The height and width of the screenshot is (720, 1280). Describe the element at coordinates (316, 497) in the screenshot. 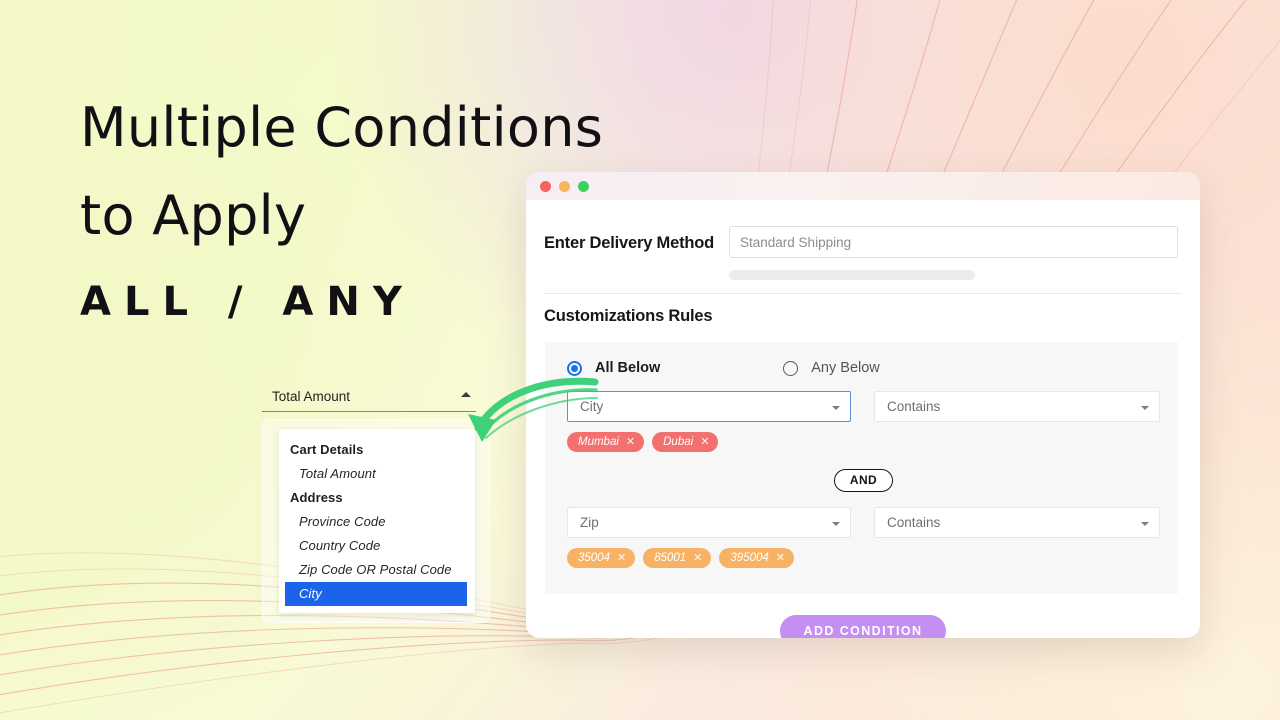

I see `dropdown-group-label: Address` at that location.